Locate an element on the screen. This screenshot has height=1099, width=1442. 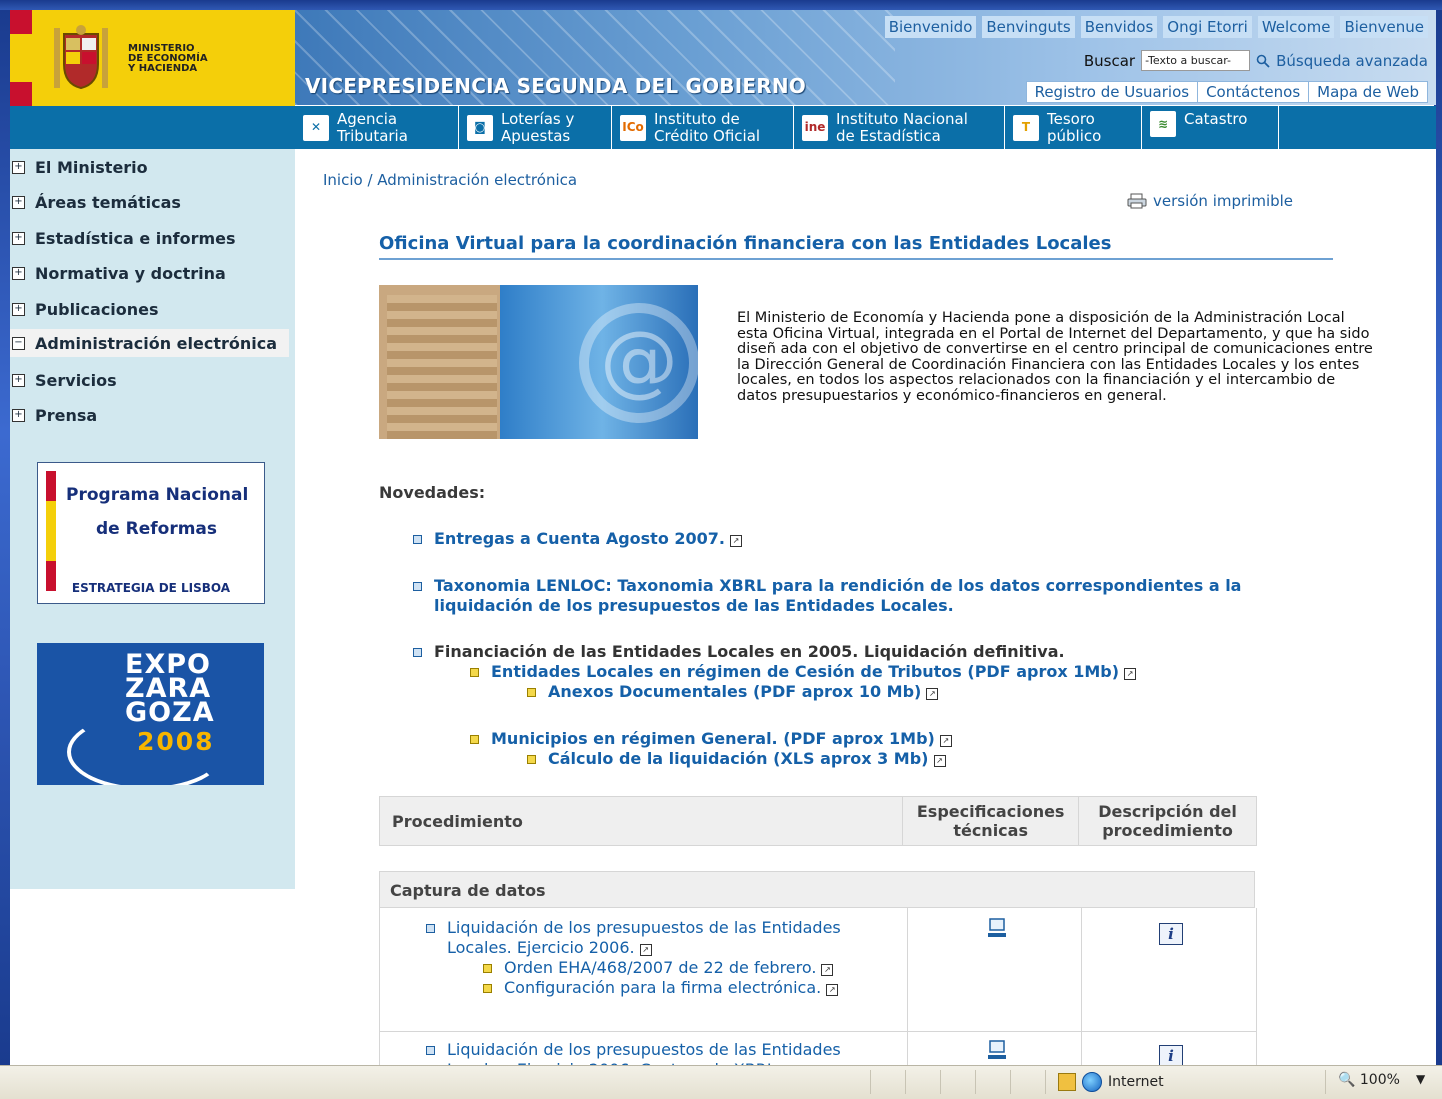
org-tesoro: T Tesoro público is located at coordinates (1073, 127).